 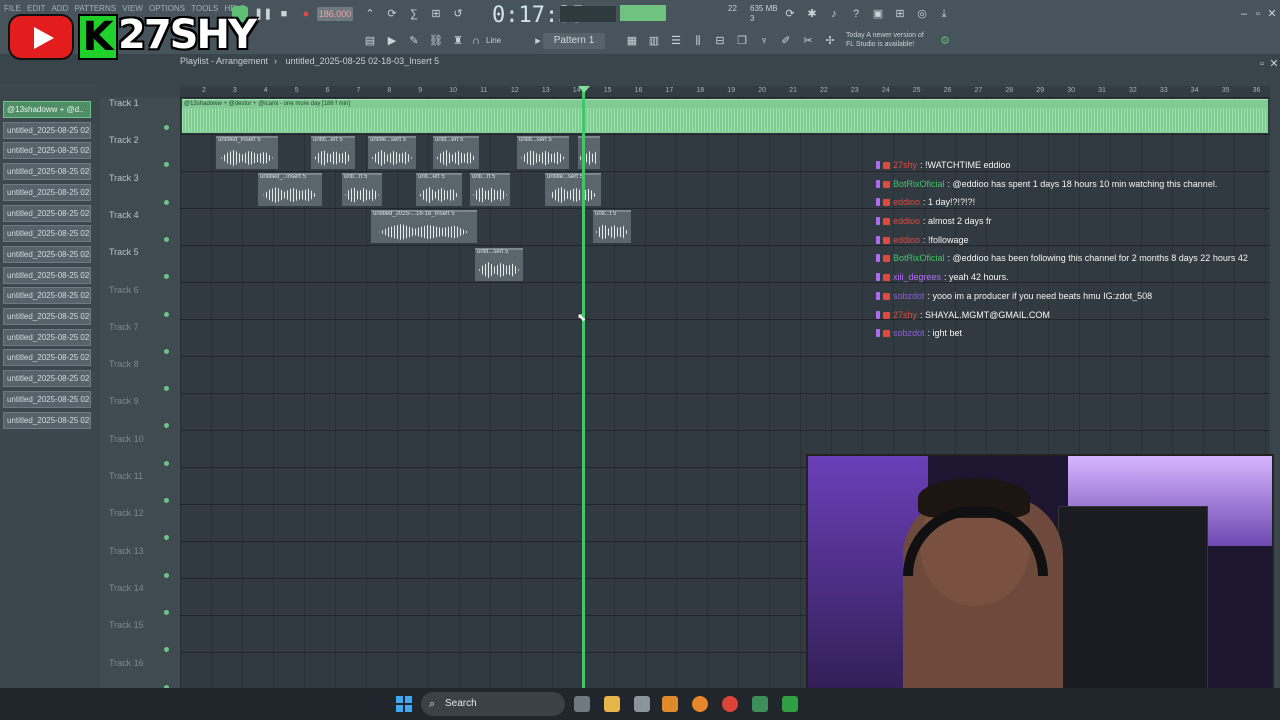 What do you see at coordinates (124, 252) in the screenshot?
I see `track-label: Track 5` at bounding box center [124, 252].